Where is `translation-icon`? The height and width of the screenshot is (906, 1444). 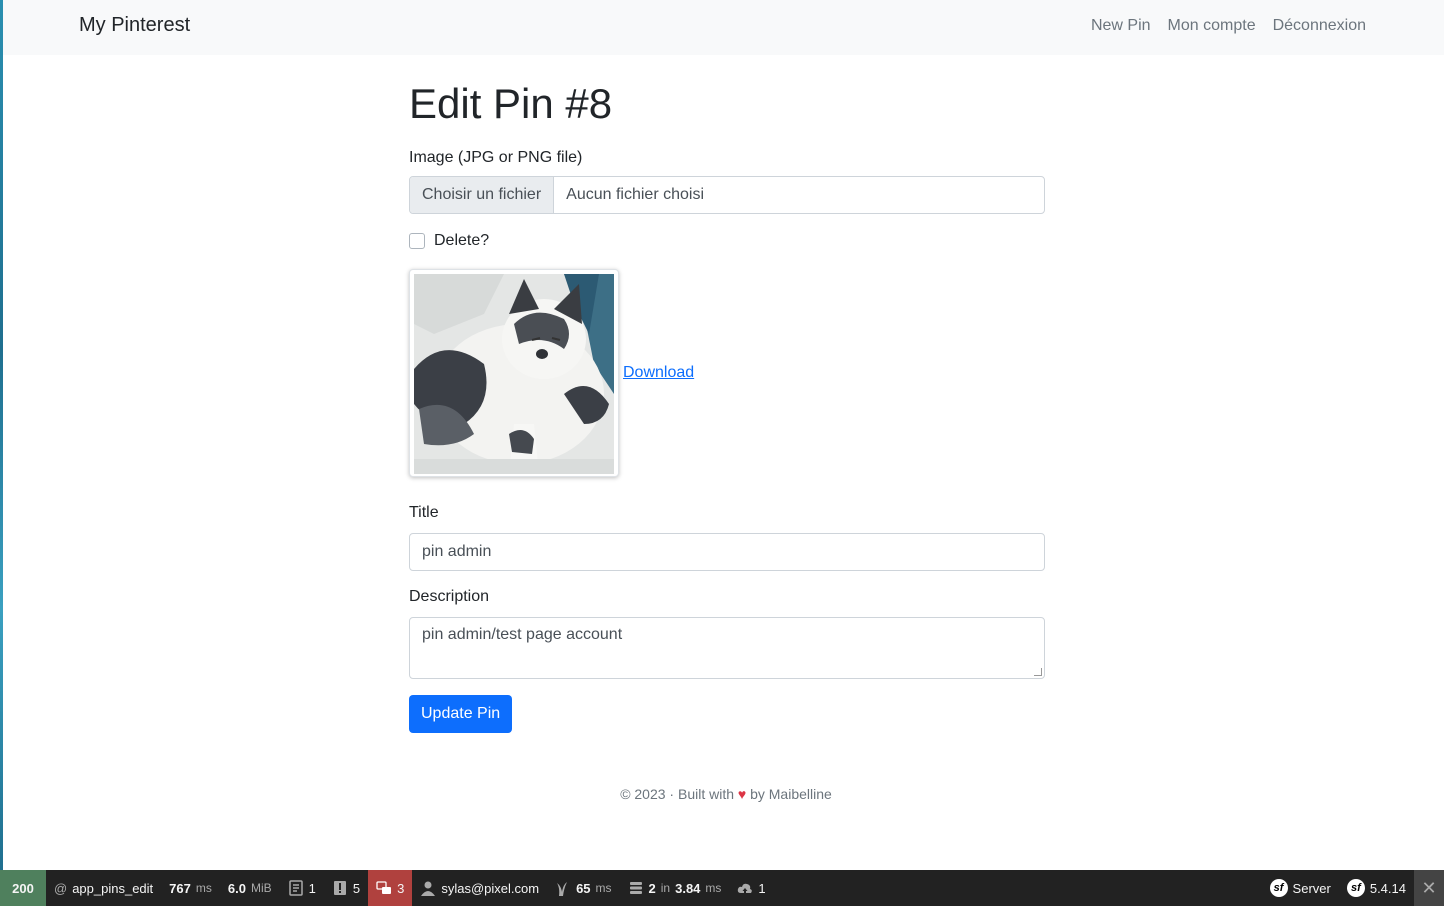 translation-icon is located at coordinates (384, 887).